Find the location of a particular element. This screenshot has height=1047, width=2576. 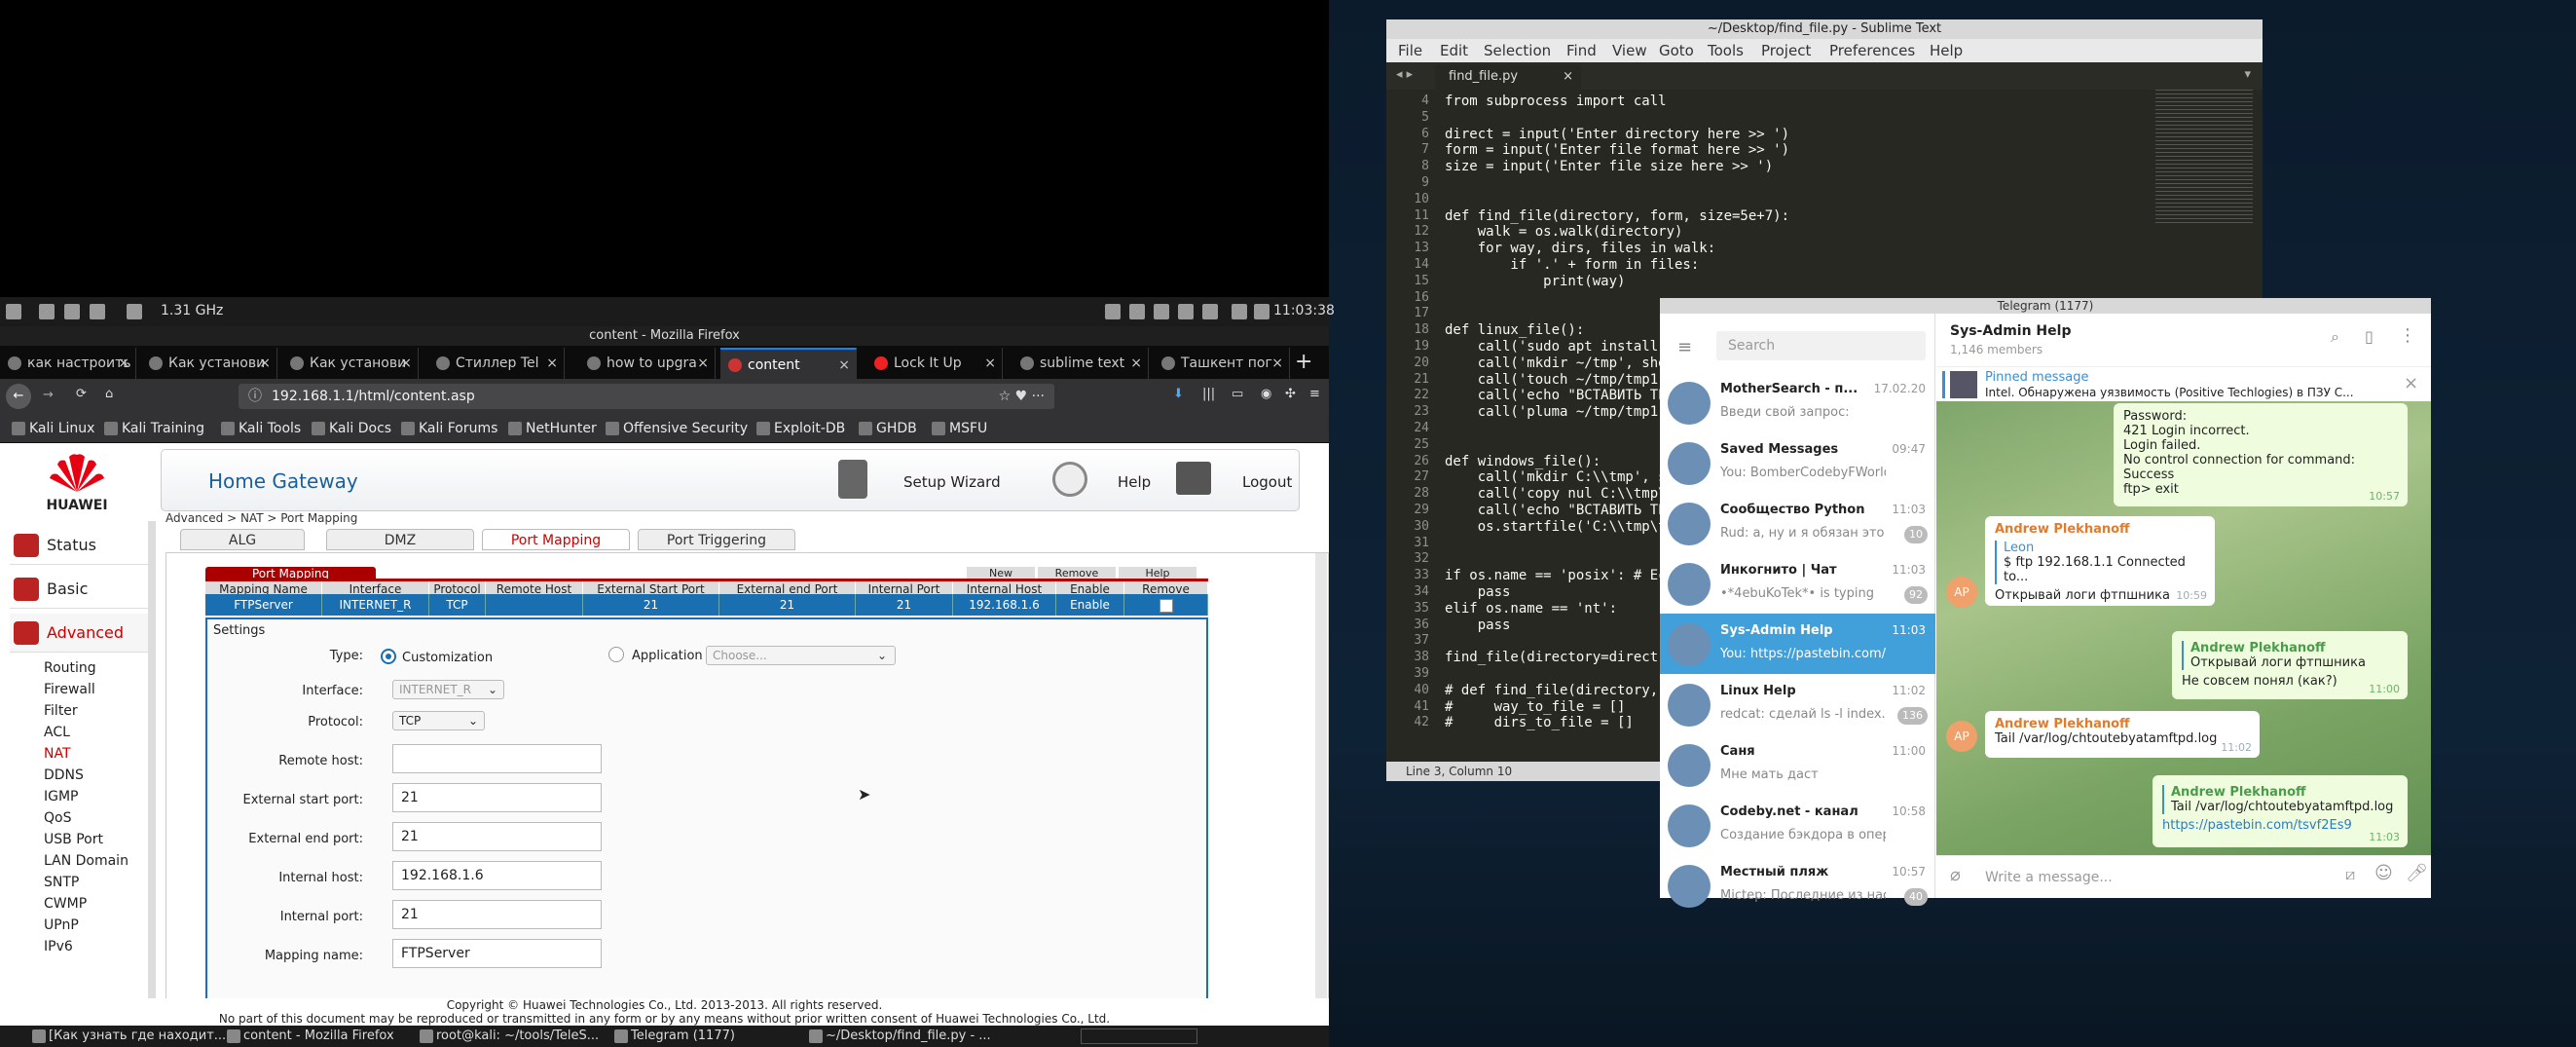

code-line: call('copy nul C:\\tmp\ is located at coordinates (1556, 494).